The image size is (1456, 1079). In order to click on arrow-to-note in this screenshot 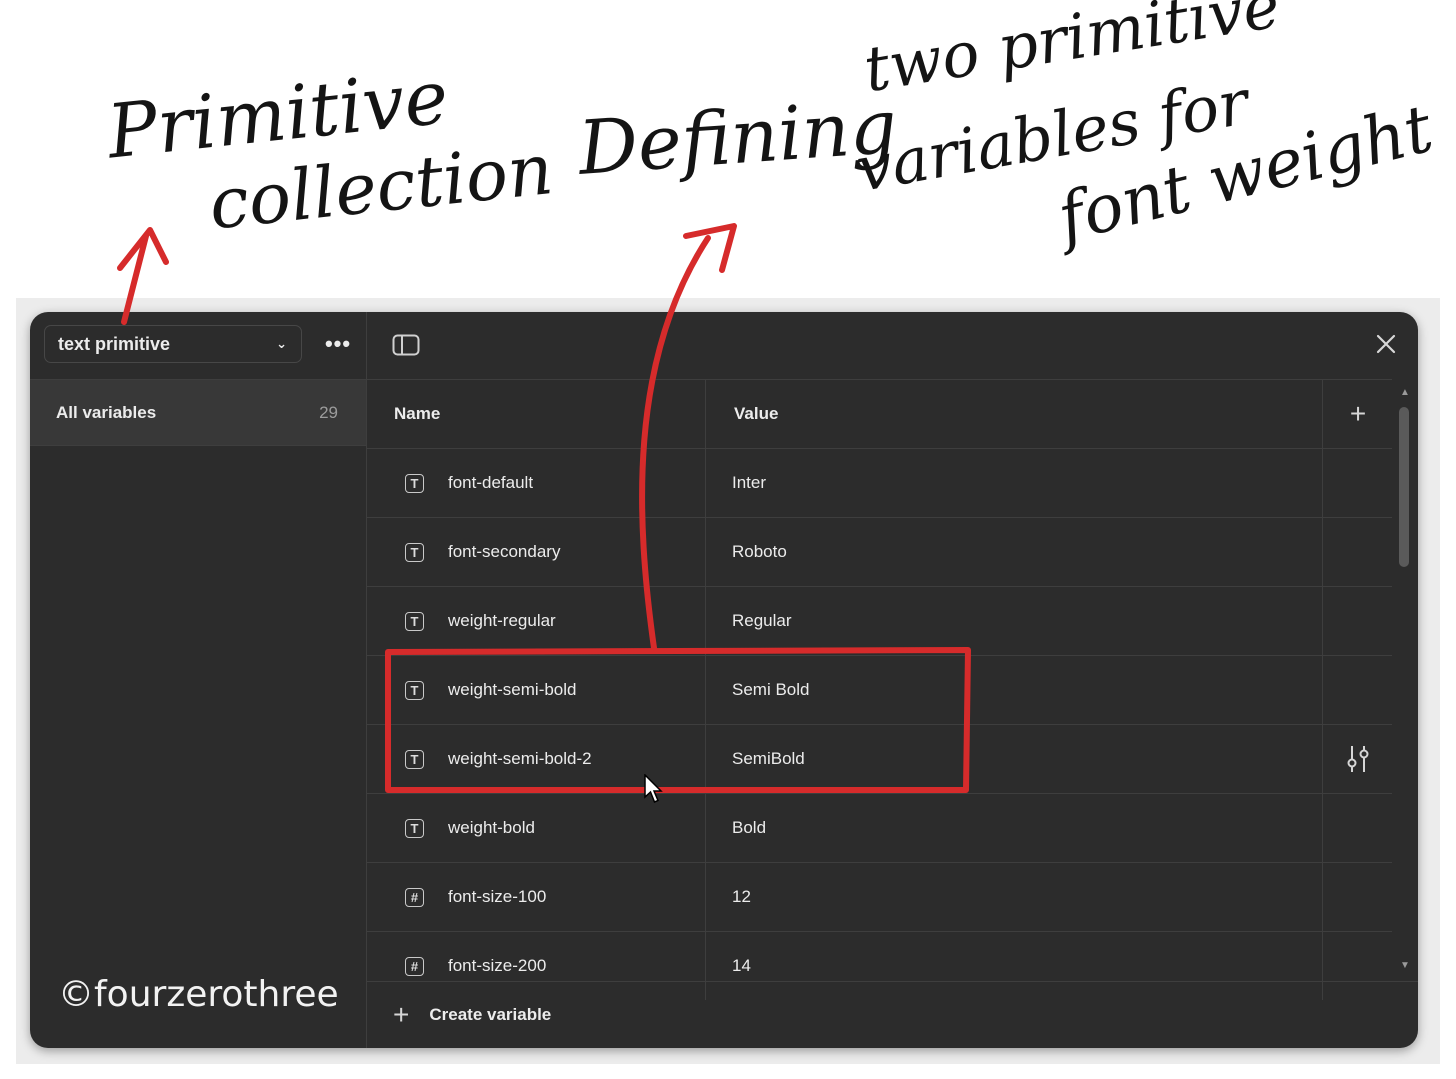, I will do `click(675, 443)`.